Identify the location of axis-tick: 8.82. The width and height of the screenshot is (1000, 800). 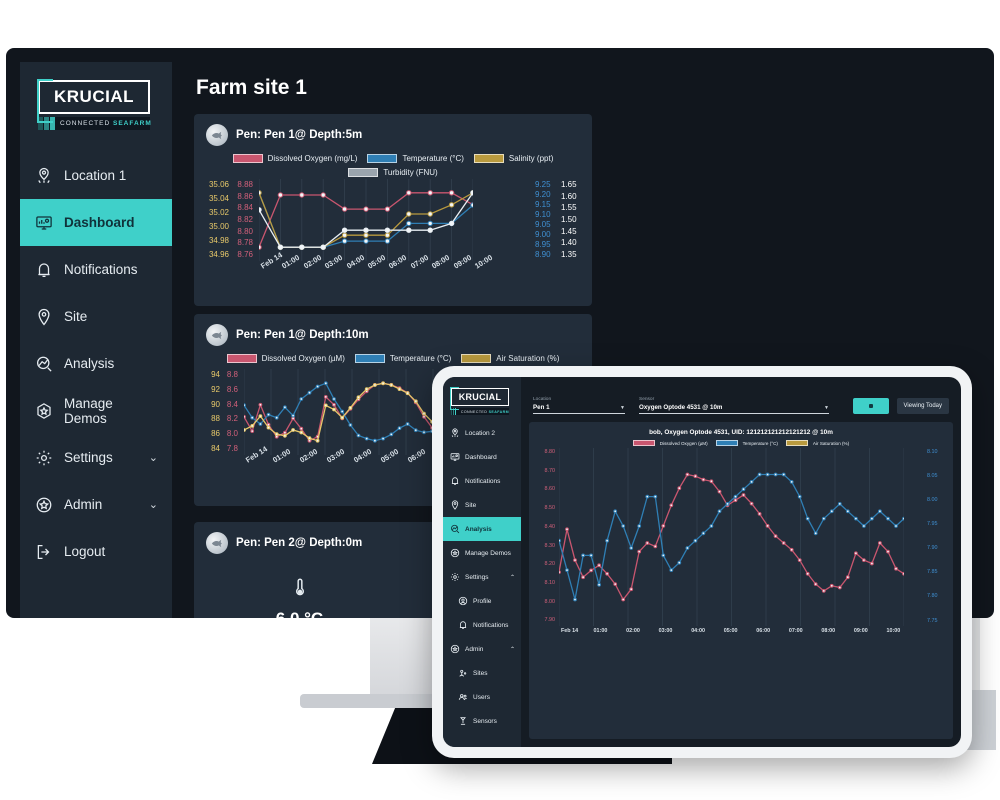
(245, 219).